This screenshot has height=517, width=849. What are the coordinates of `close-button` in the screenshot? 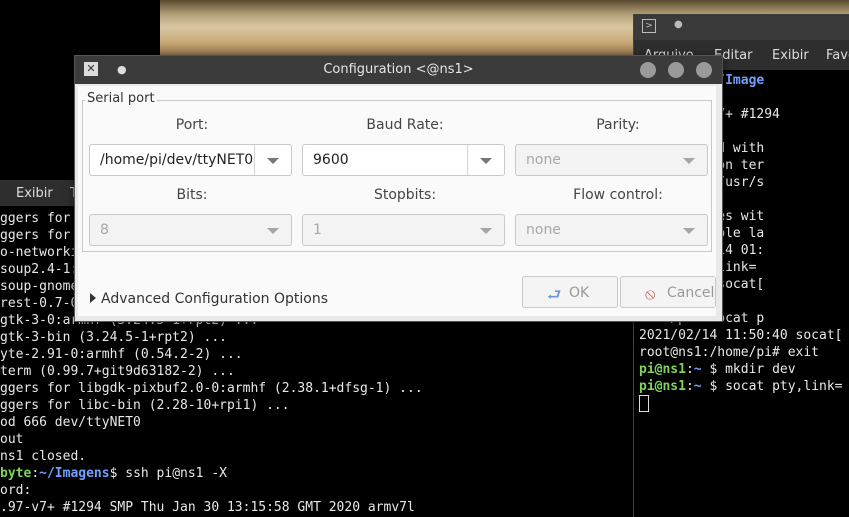 It's located at (704, 70).